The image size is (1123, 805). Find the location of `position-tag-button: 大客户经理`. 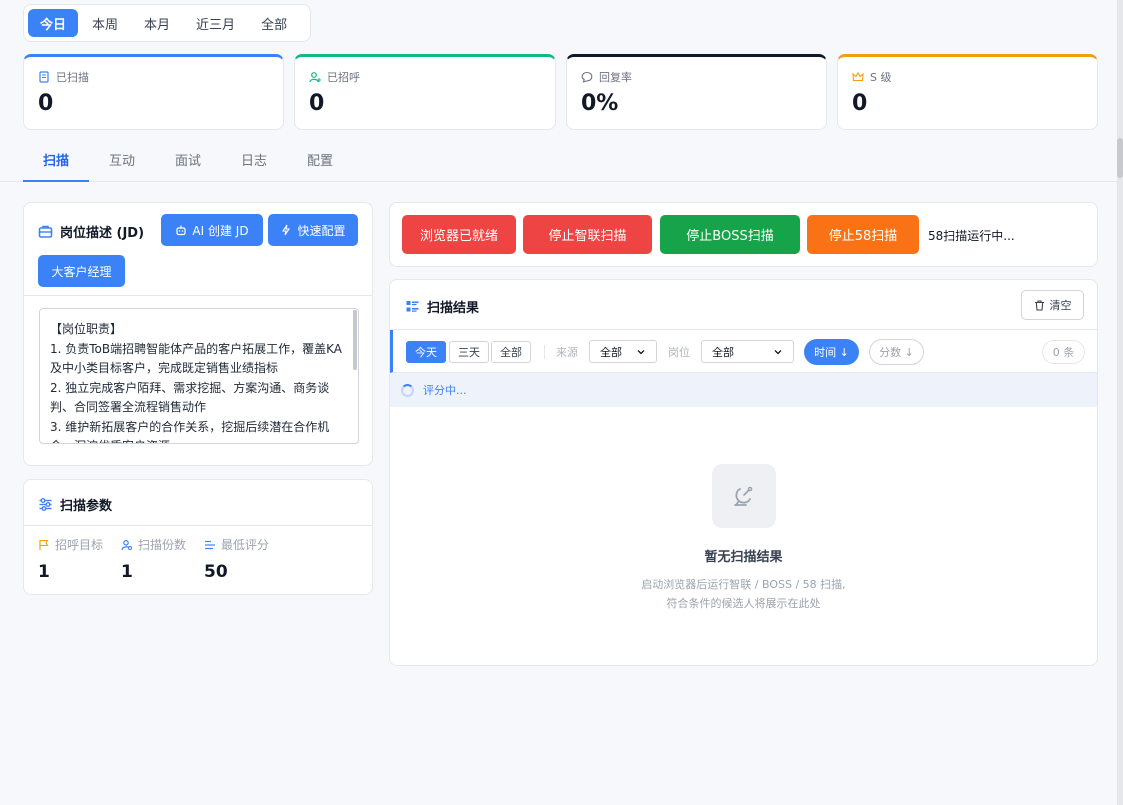

position-tag-button: 大客户经理 is located at coordinates (81, 271).